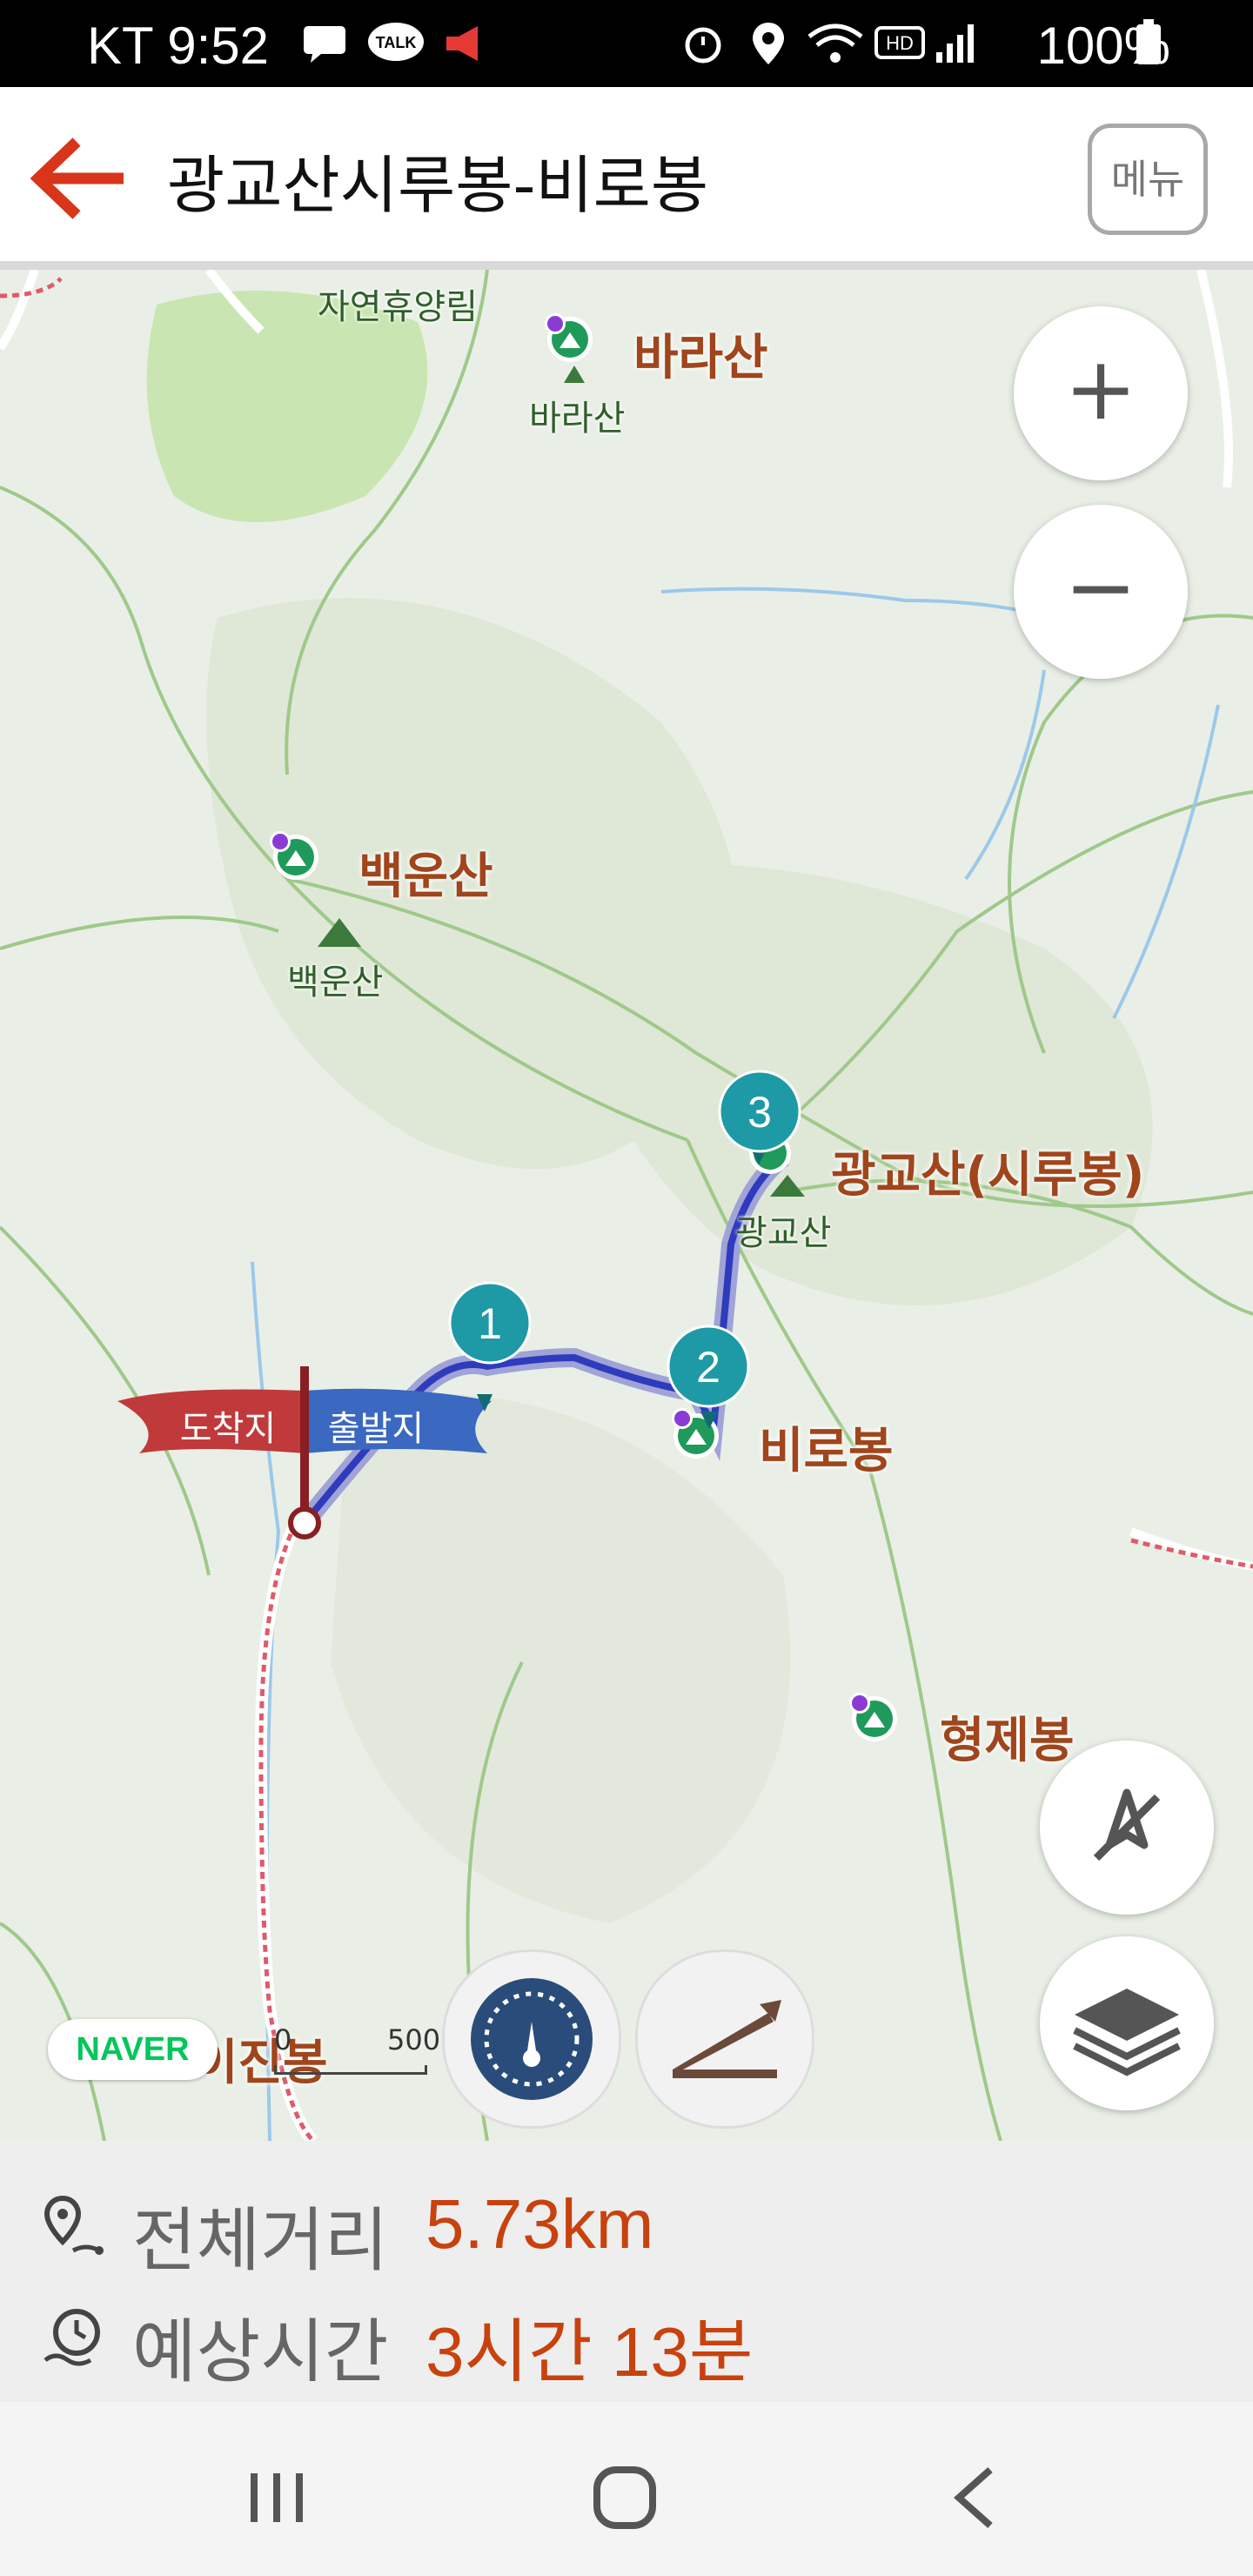 Image resolution: width=1253 pixels, height=2576 pixels. Describe the element at coordinates (335, 983) in the screenshot. I see `peak-sub-baegunsan: 백운산` at that location.